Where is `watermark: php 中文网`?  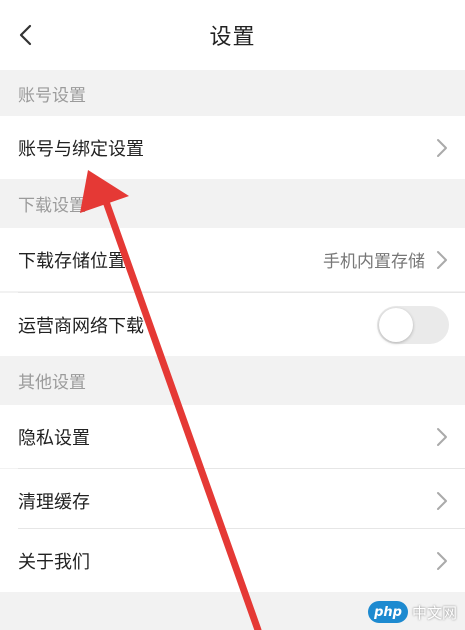 watermark: php 中文网 is located at coordinates (412, 612).